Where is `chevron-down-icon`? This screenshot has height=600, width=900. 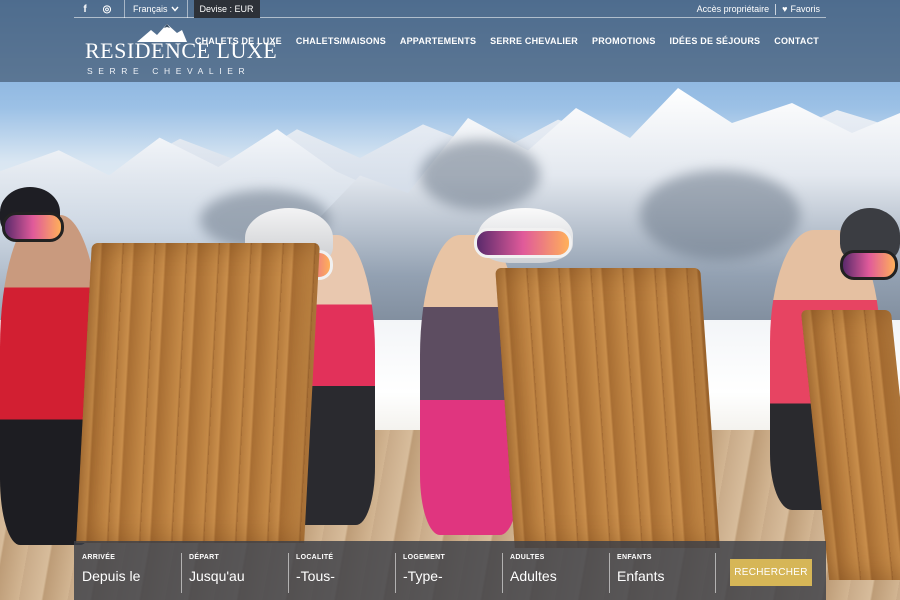
chevron-down-icon is located at coordinates (174, 9).